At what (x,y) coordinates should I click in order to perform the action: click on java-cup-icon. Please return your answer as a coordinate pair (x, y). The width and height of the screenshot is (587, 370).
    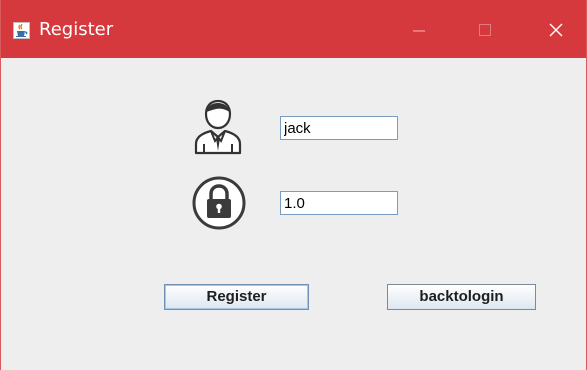
    Looking at the image, I should click on (21, 30).